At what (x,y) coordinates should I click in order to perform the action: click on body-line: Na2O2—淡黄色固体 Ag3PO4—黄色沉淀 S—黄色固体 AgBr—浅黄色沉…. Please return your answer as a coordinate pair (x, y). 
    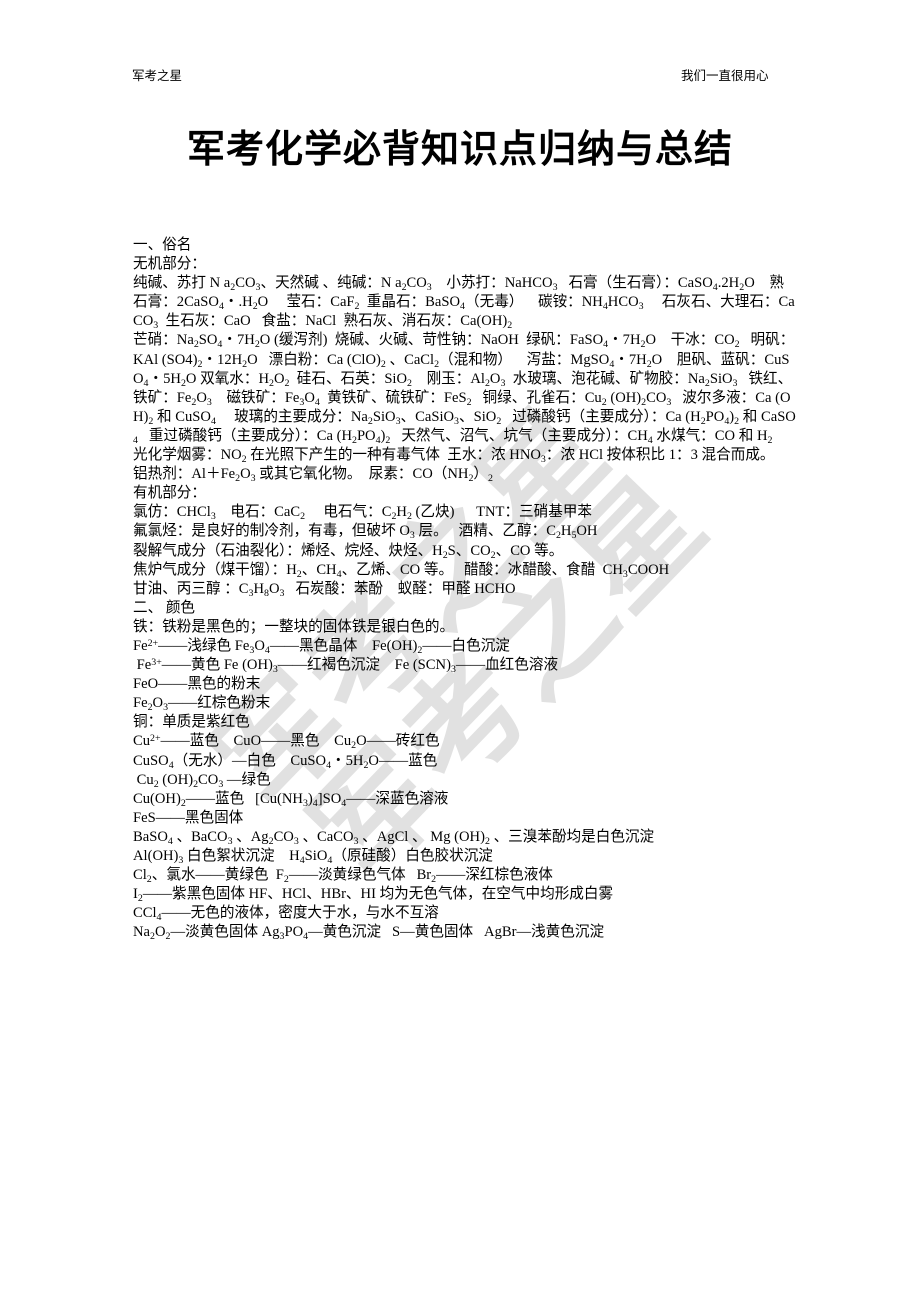
    Looking at the image, I should click on (369, 933).